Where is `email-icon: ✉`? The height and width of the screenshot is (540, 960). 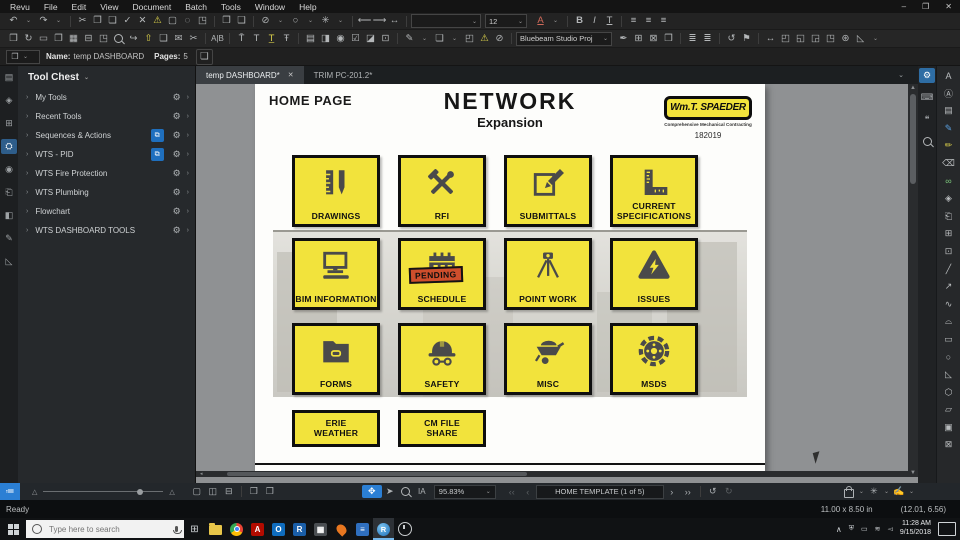
email-icon: ✉ is located at coordinates (178, 39).